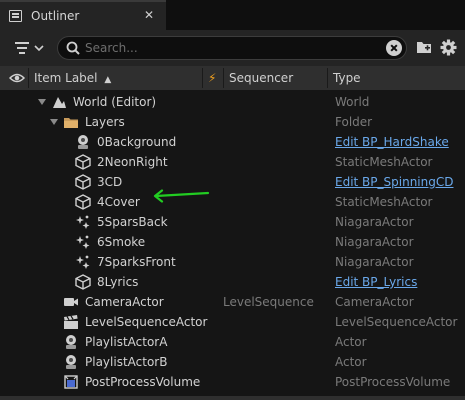 The image size is (465, 400). I want to click on tree-row-3cd: 3CD Edit BP_SpinningCD, so click(232, 182).